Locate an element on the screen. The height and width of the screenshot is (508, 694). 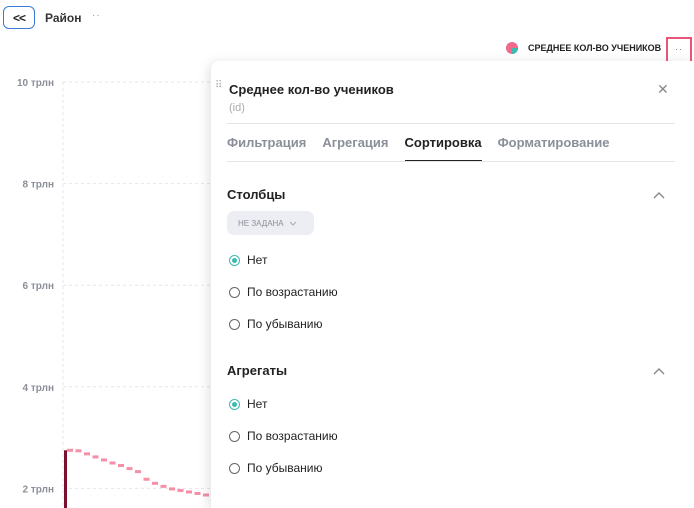
y-tick-label: 2 трлн is located at coordinates (39, 489).